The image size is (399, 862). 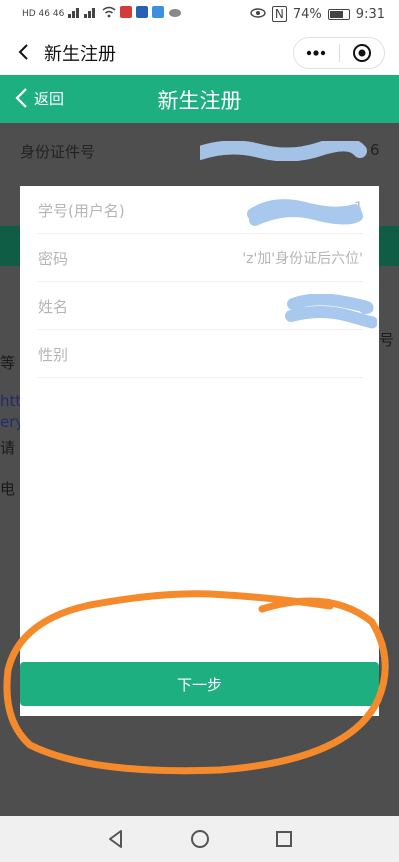 I want to click on gender-label: 性别, so click(x=53, y=355).